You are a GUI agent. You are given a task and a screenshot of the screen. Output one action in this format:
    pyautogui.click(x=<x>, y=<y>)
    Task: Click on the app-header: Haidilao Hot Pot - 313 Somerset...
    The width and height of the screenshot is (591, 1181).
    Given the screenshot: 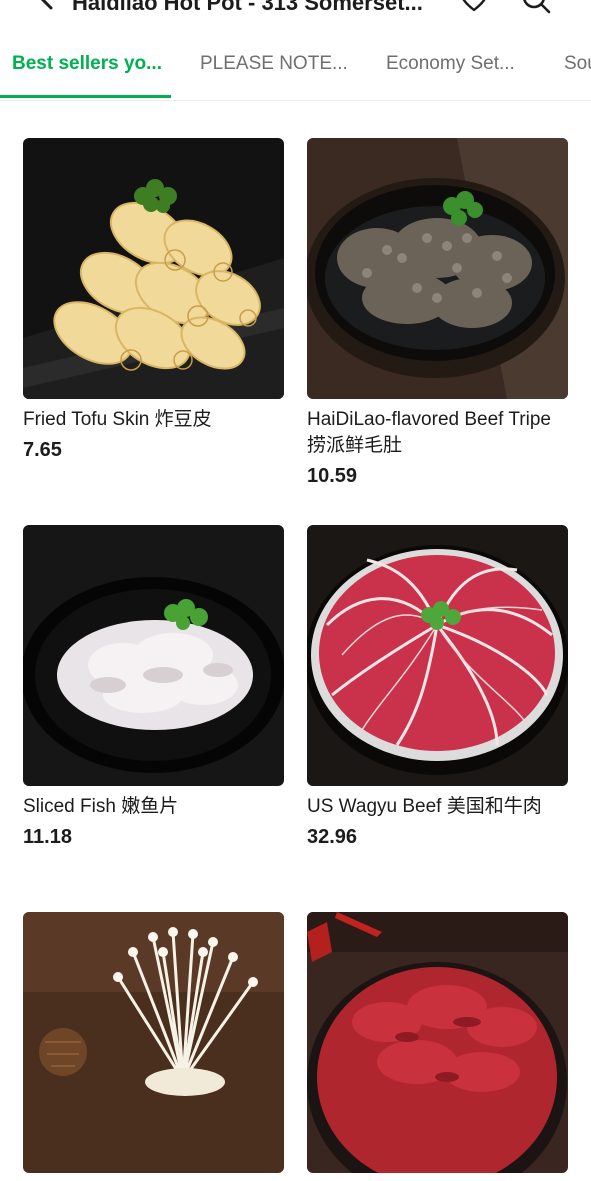 What is the action you would take?
    pyautogui.click(x=295, y=11)
    